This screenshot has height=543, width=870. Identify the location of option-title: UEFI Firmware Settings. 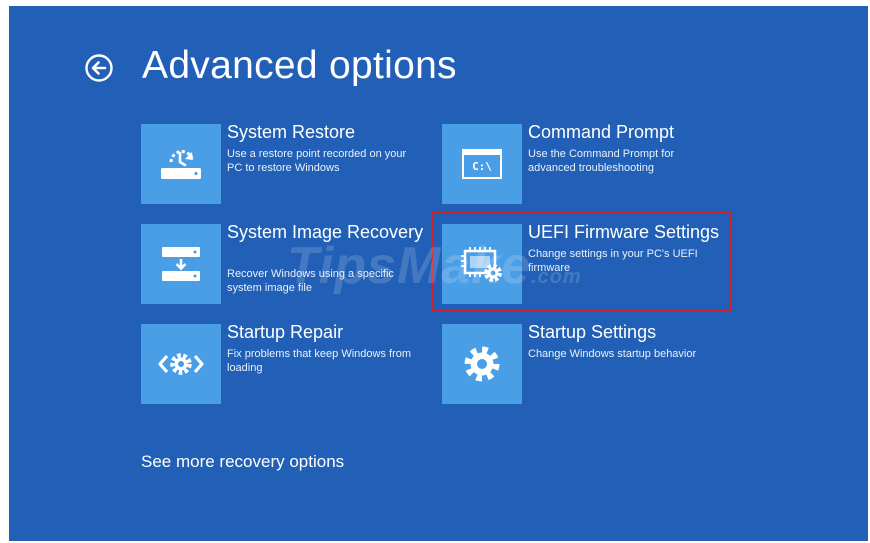
(624, 232).